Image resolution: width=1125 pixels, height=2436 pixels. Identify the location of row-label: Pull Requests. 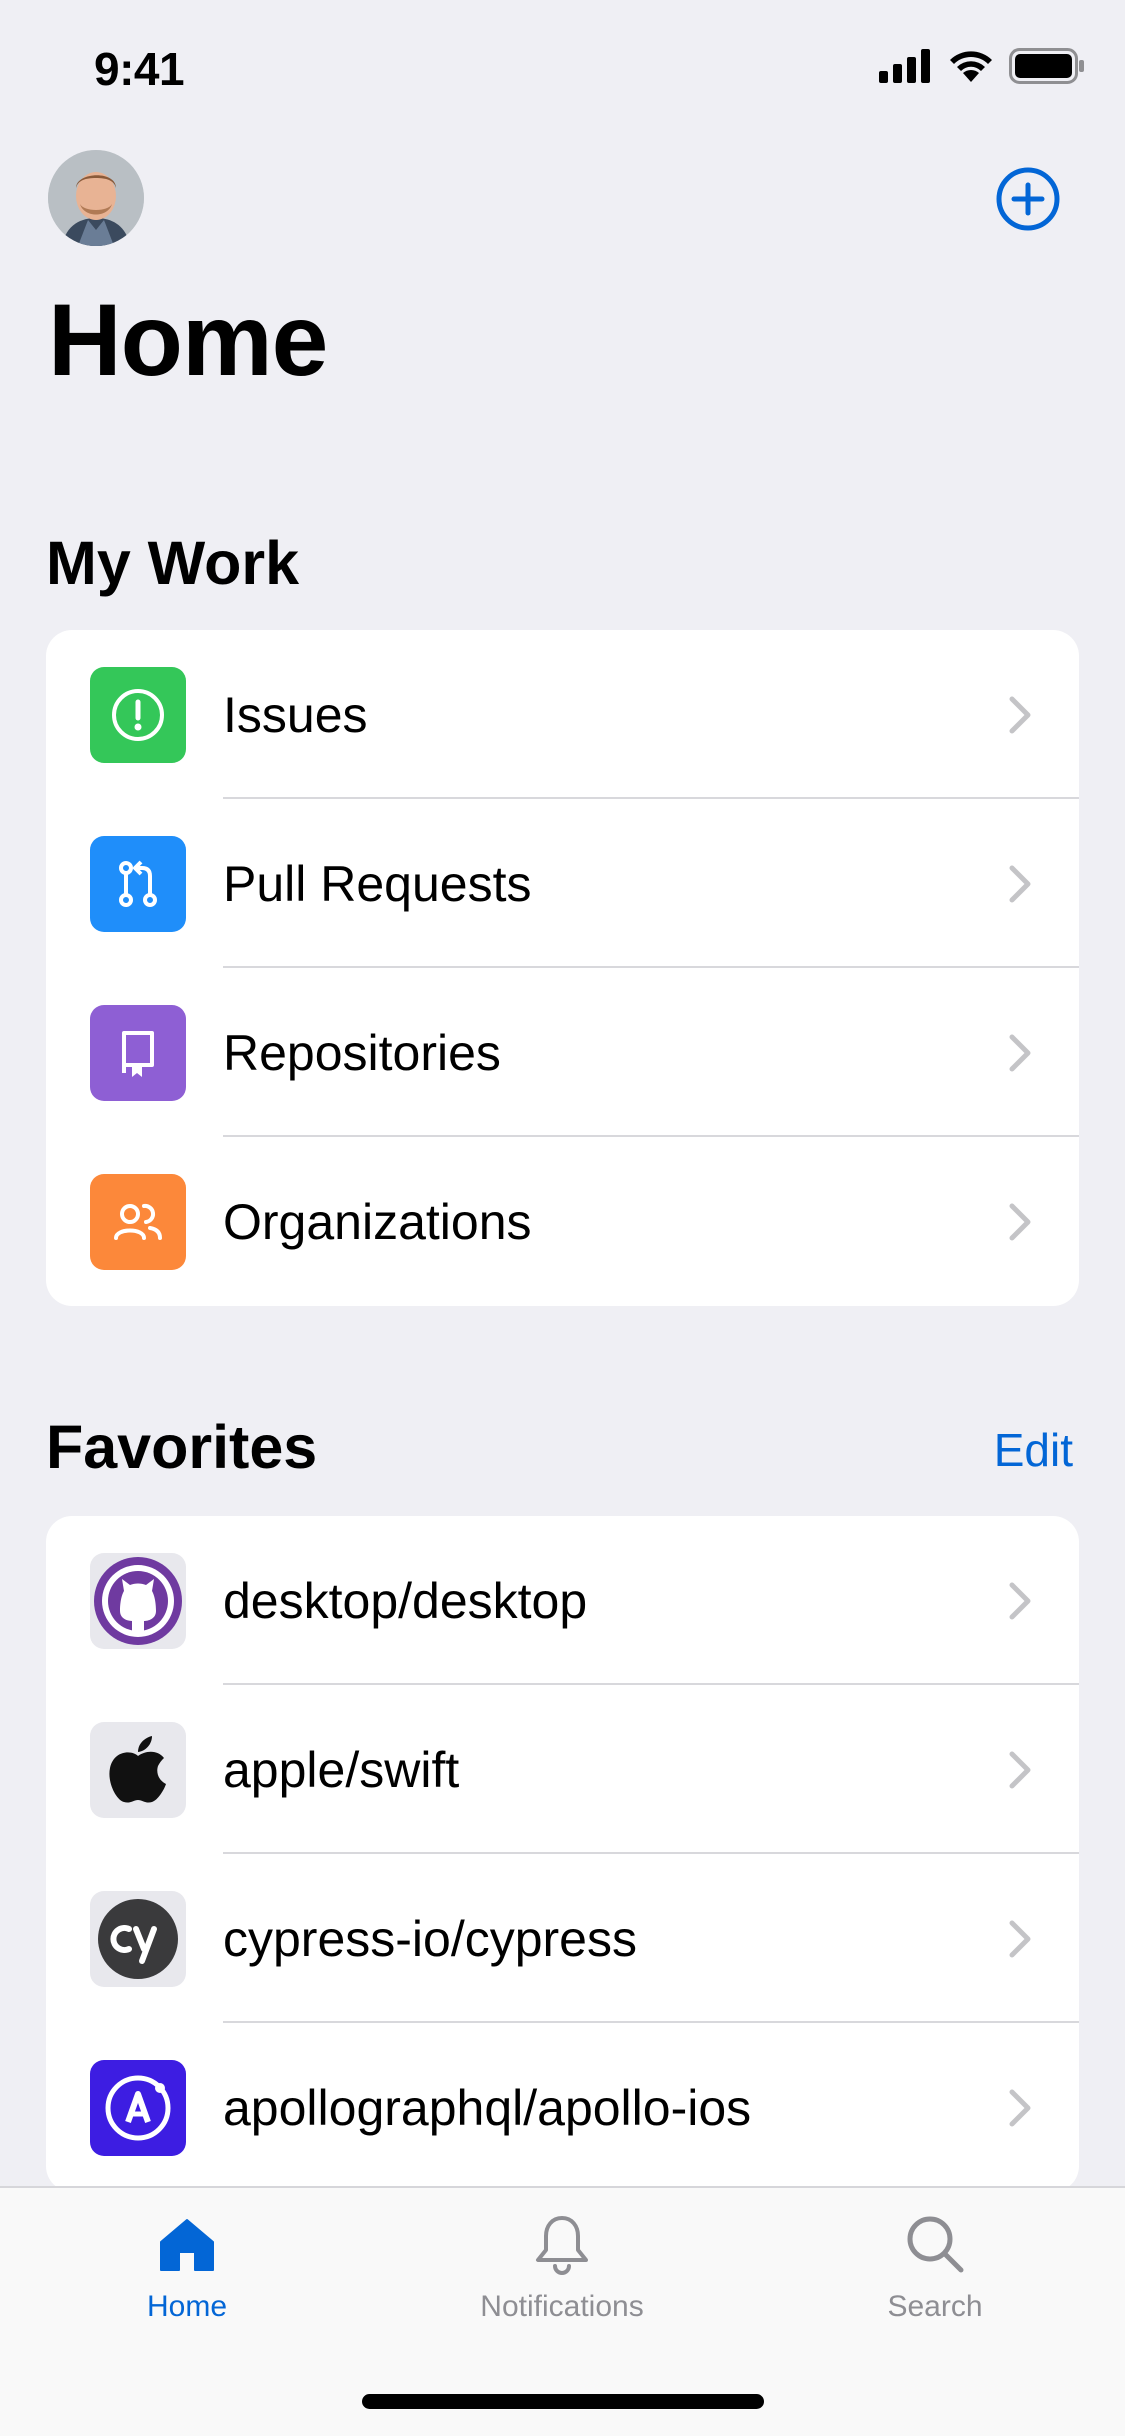
(377, 883).